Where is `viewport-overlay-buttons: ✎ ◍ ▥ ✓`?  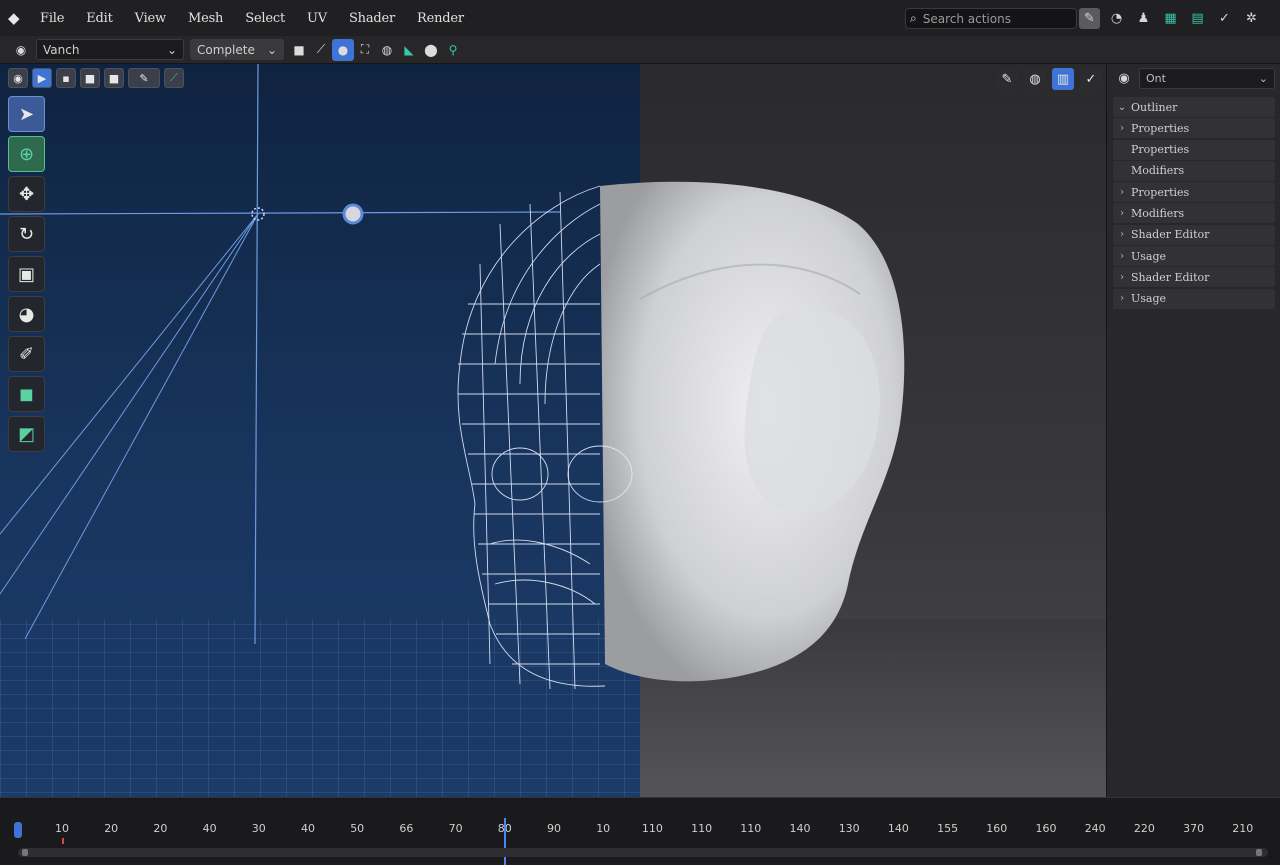 viewport-overlay-buttons: ✎ ◍ ▥ ✓ is located at coordinates (1049, 79).